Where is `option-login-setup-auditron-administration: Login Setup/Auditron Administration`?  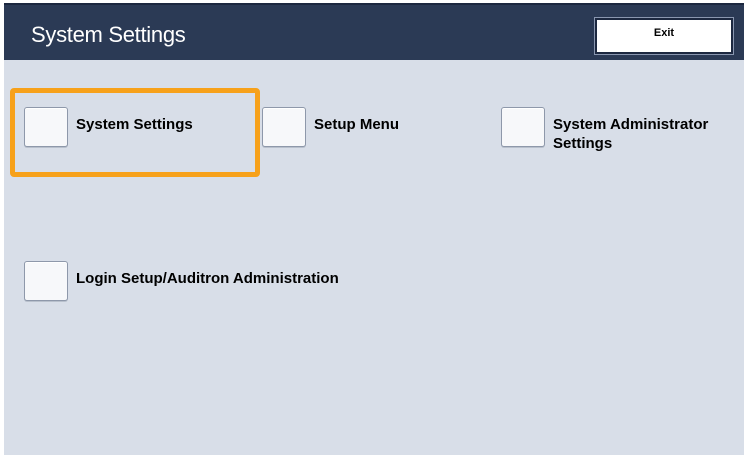
option-login-setup-auditron-administration: Login Setup/Auditron Administration is located at coordinates (214, 285).